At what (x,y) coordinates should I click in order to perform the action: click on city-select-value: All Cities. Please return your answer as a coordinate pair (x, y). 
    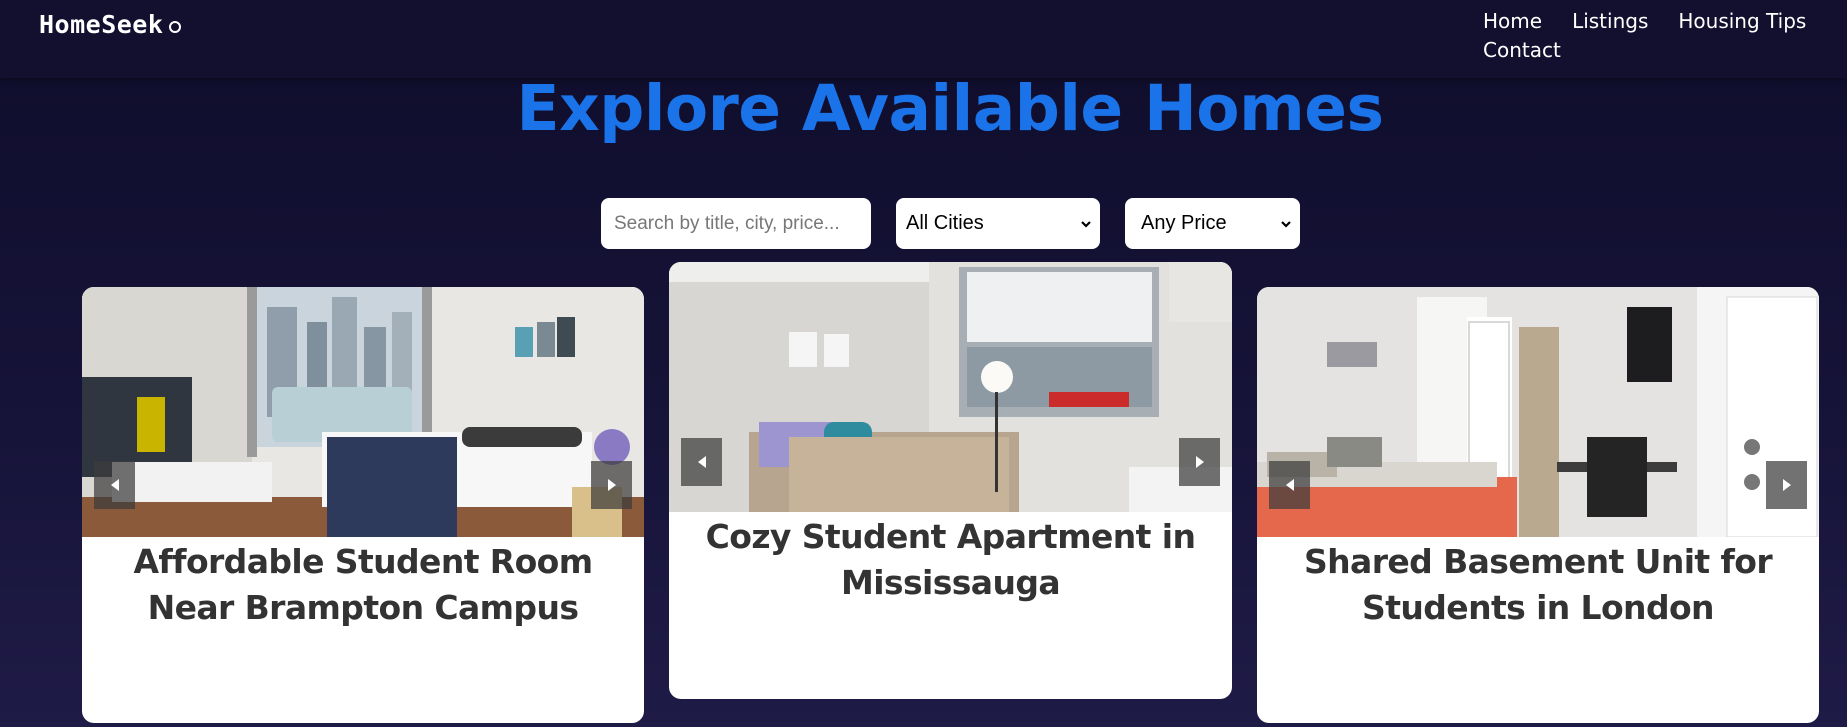
    Looking at the image, I should click on (945, 223).